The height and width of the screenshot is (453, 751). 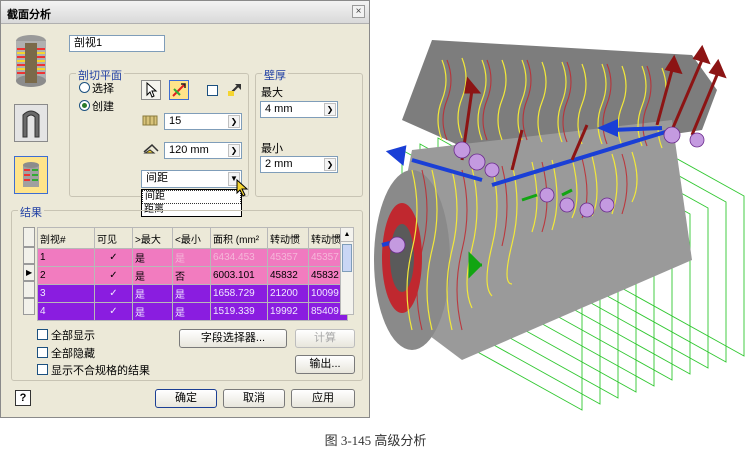 What do you see at coordinates (375, 440) in the screenshot?
I see `figure-caption: 图 3-145 高级分析` at bounding box center [375, 440].